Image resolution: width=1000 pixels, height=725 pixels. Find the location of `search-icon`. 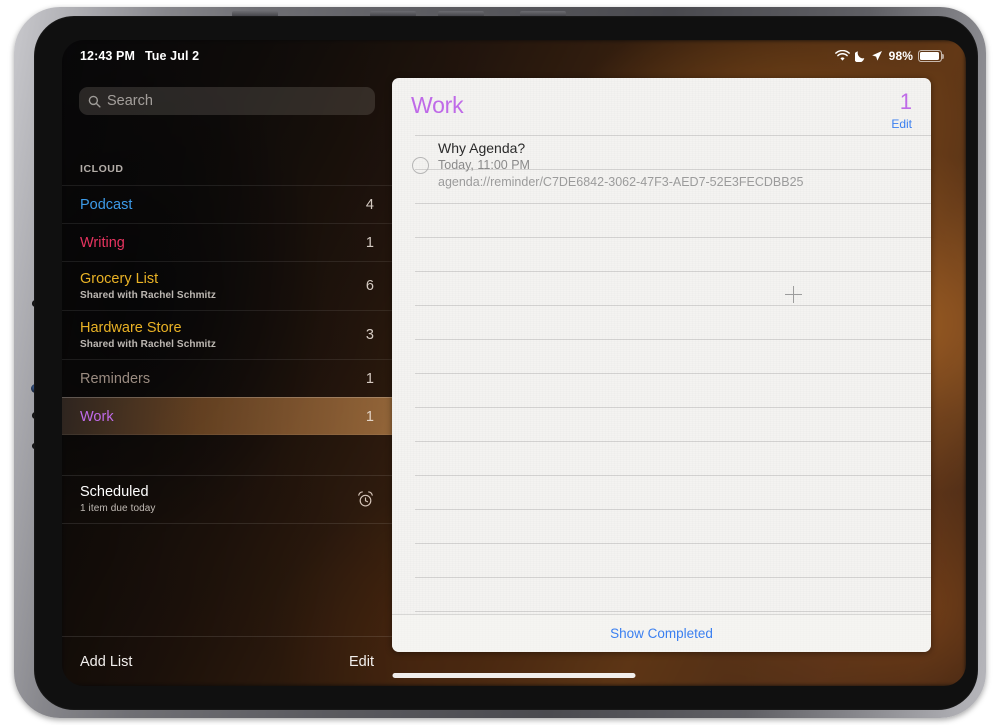

search-icon is located at coordinates (94, 101).